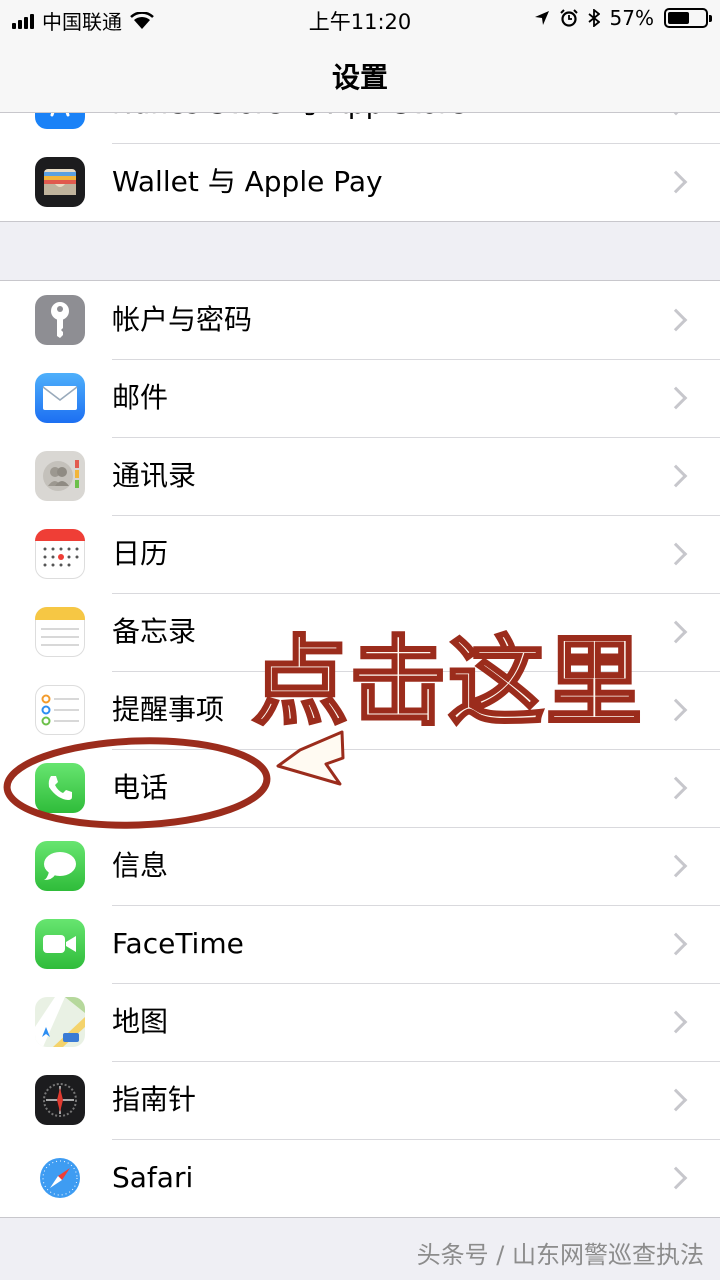 The height and width of the screenshot is (1280, 720). I want to click on settings-row-label: 地图, so click(140, 1021).